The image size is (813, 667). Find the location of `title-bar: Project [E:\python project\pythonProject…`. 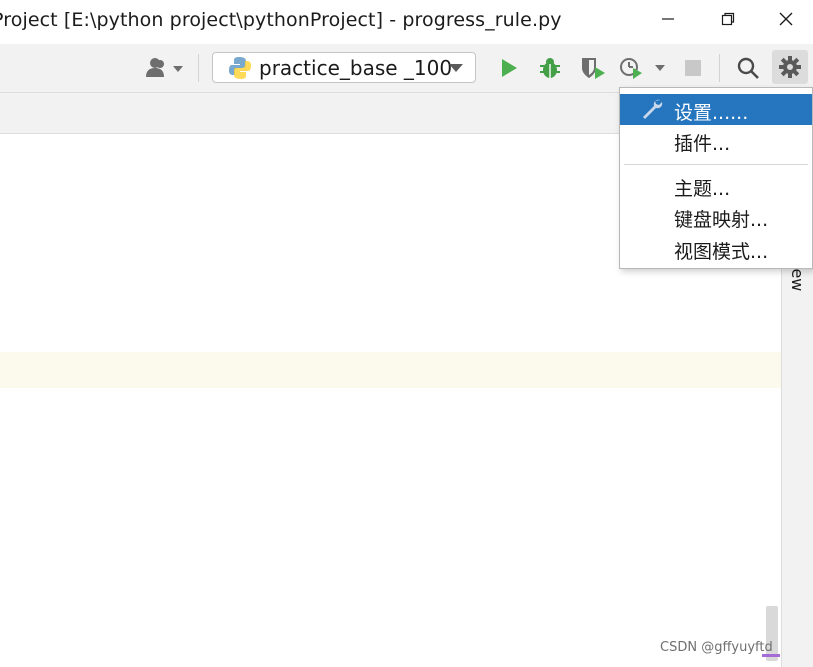

title-bar: Project [E:\python project\pythonProject… is located at coordinates (406, 22).